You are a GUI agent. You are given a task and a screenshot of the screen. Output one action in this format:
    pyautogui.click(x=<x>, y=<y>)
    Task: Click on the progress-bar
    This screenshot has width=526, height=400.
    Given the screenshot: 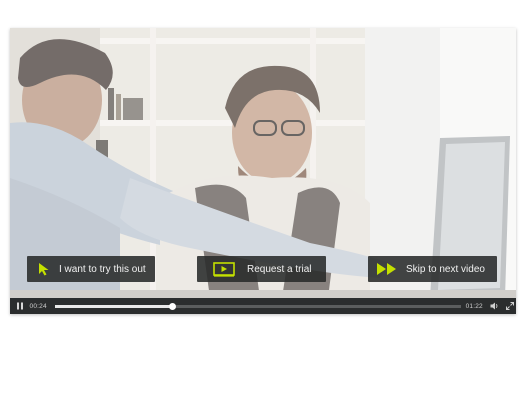 What is the action you would take?
    pyautogui.click(x=257, y=306)
    